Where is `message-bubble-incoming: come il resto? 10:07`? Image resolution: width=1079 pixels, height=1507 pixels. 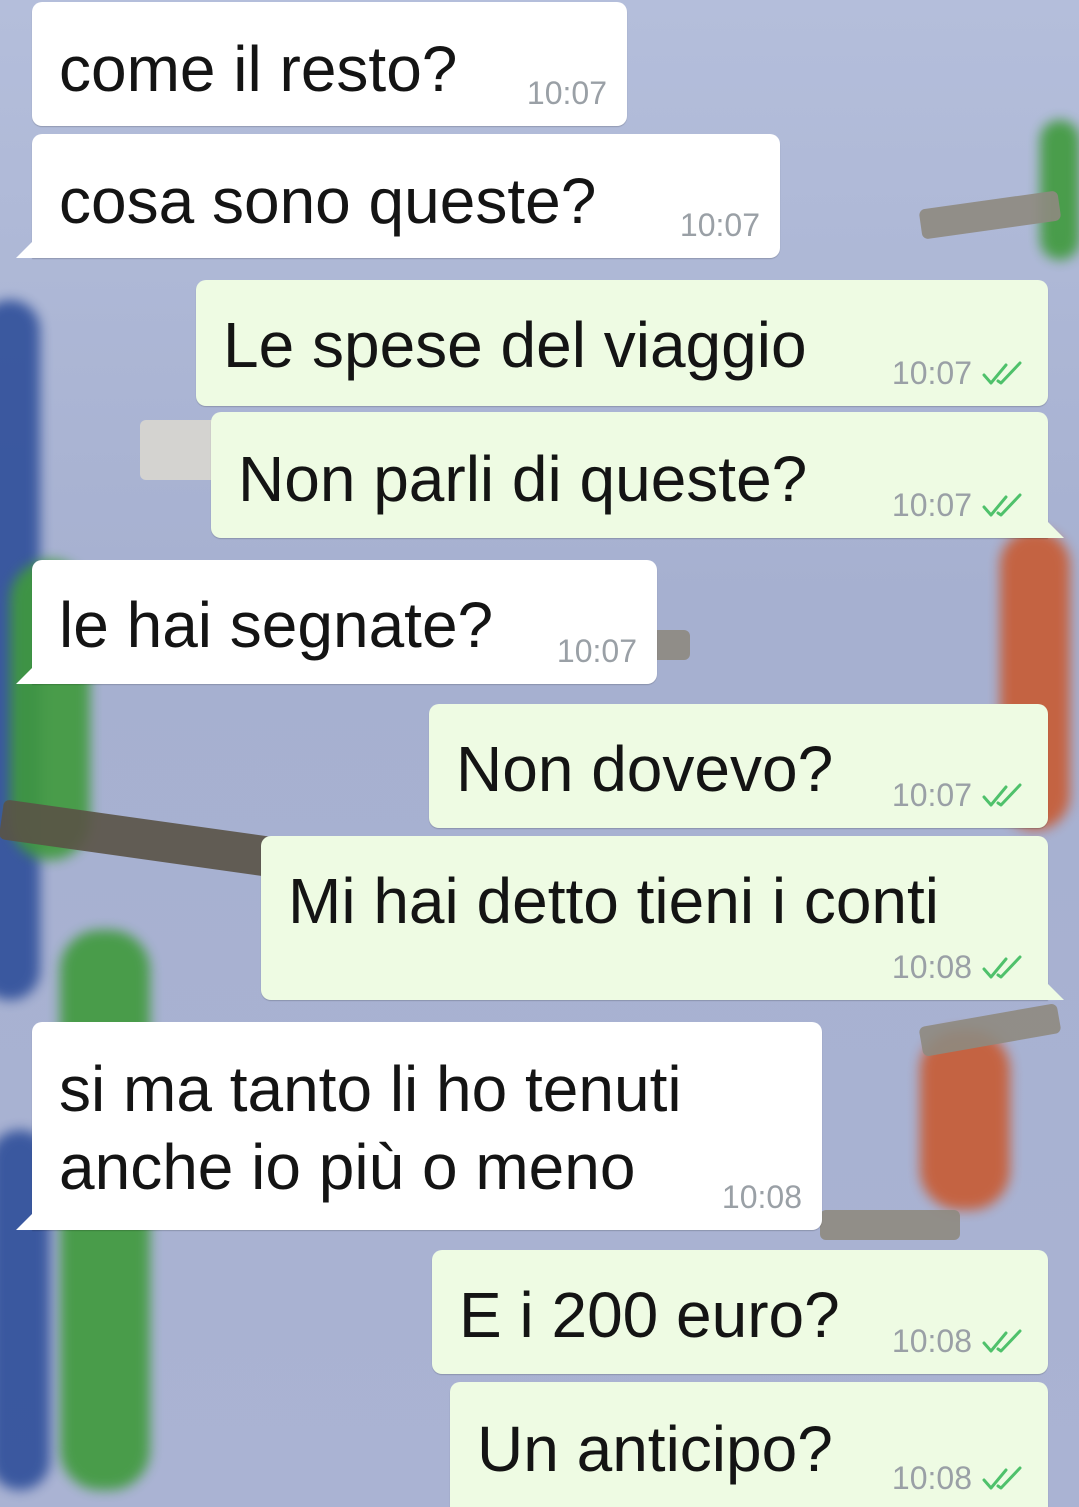
message-bubble-incoming: come il resto? 10:07 is located at coordinates (329, 64).